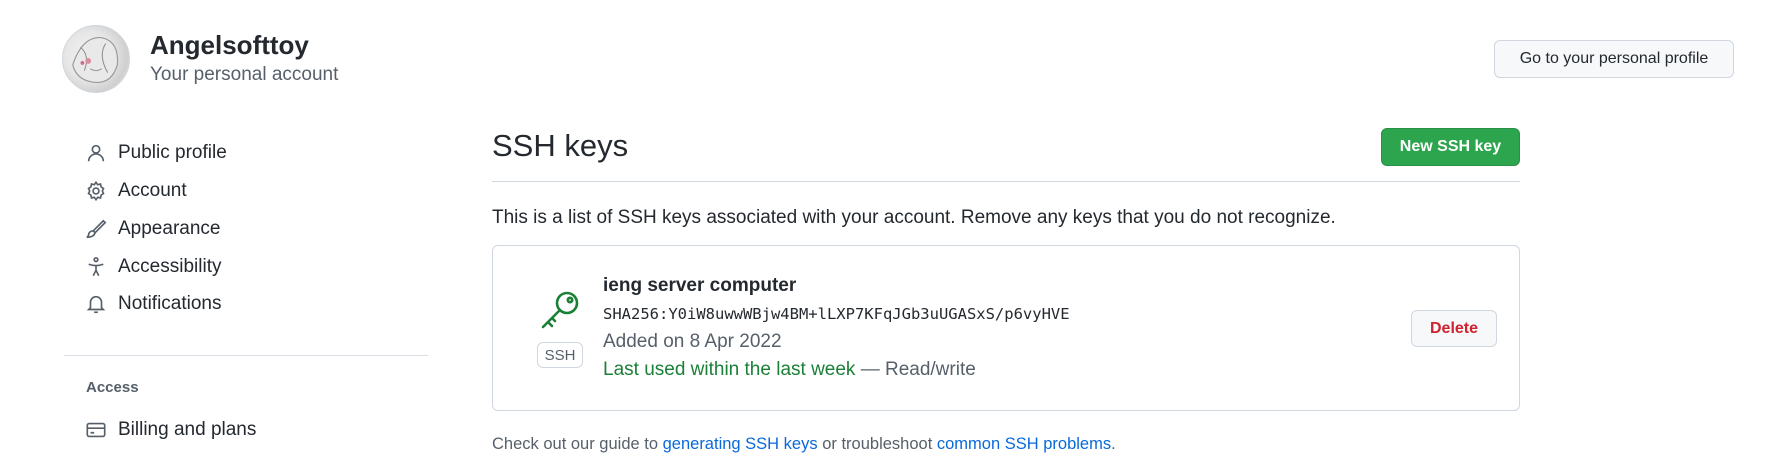 The height and width of the screenshot is (462, 1768). Describe the element at coordinates (96, 304) in the screenshot. I see `bell-icon` at that location.